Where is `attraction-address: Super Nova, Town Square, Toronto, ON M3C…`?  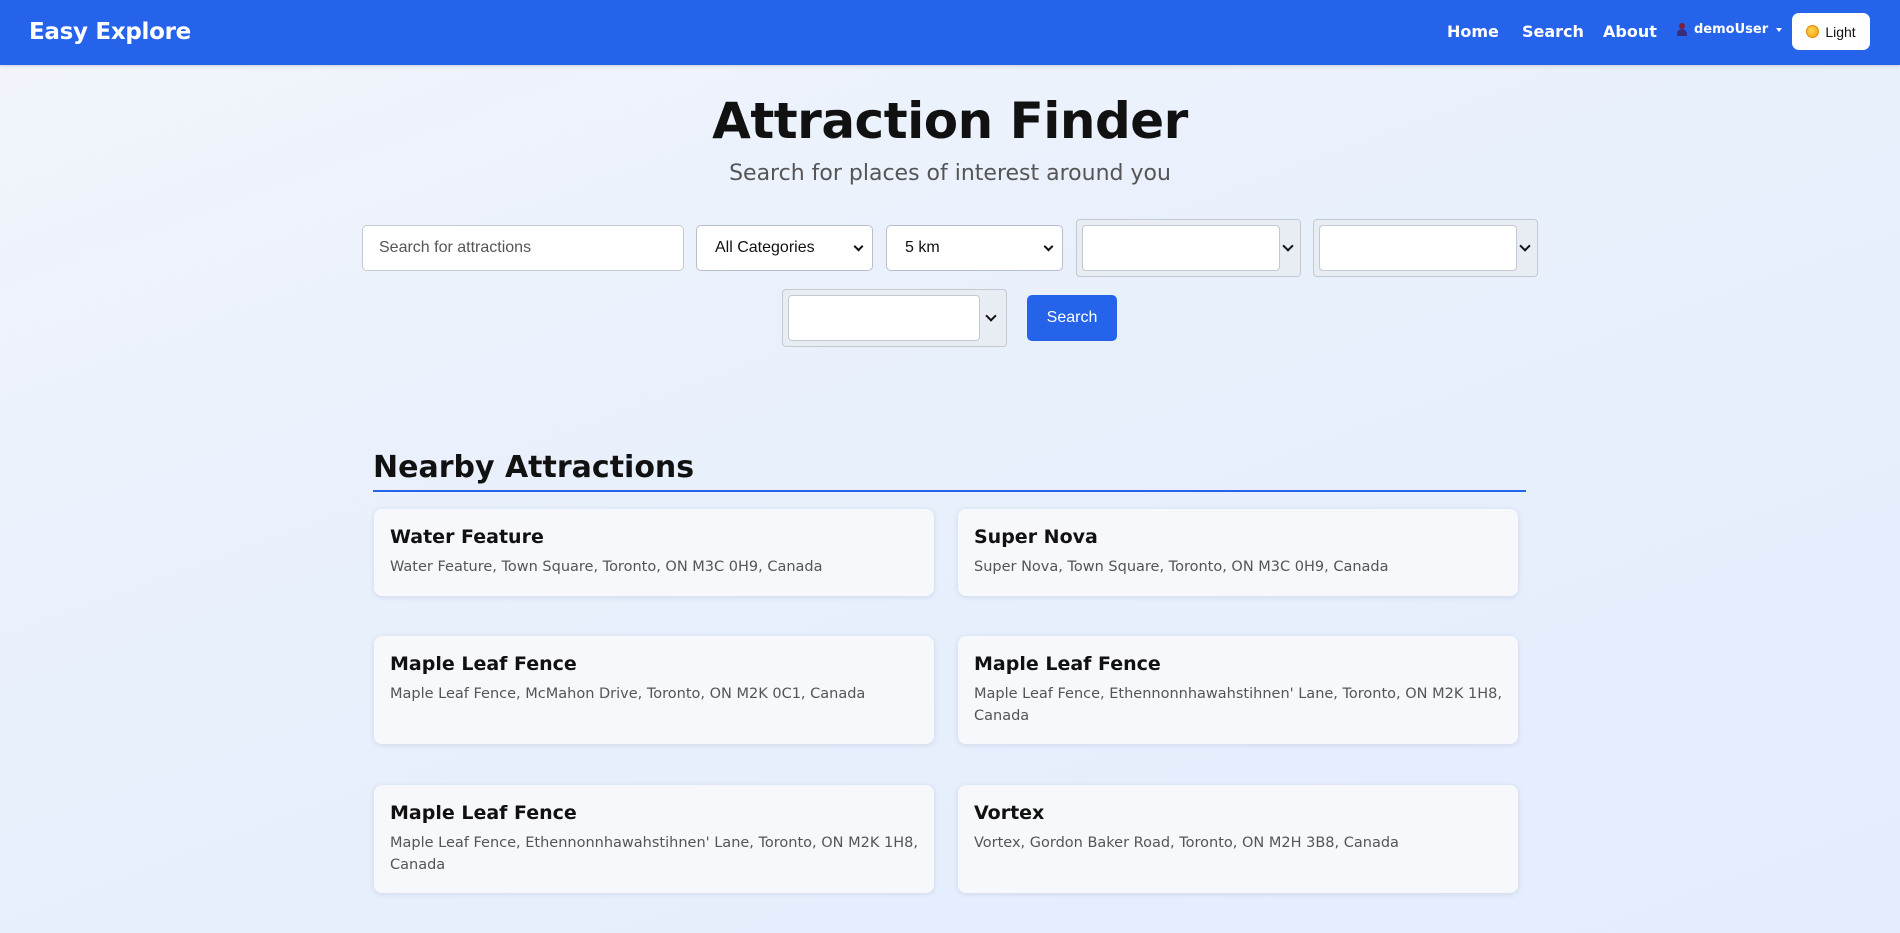
attraction-address: Super Nova, Town Square, Toronto, ON M3C… is located at coordinates (1181, 567).